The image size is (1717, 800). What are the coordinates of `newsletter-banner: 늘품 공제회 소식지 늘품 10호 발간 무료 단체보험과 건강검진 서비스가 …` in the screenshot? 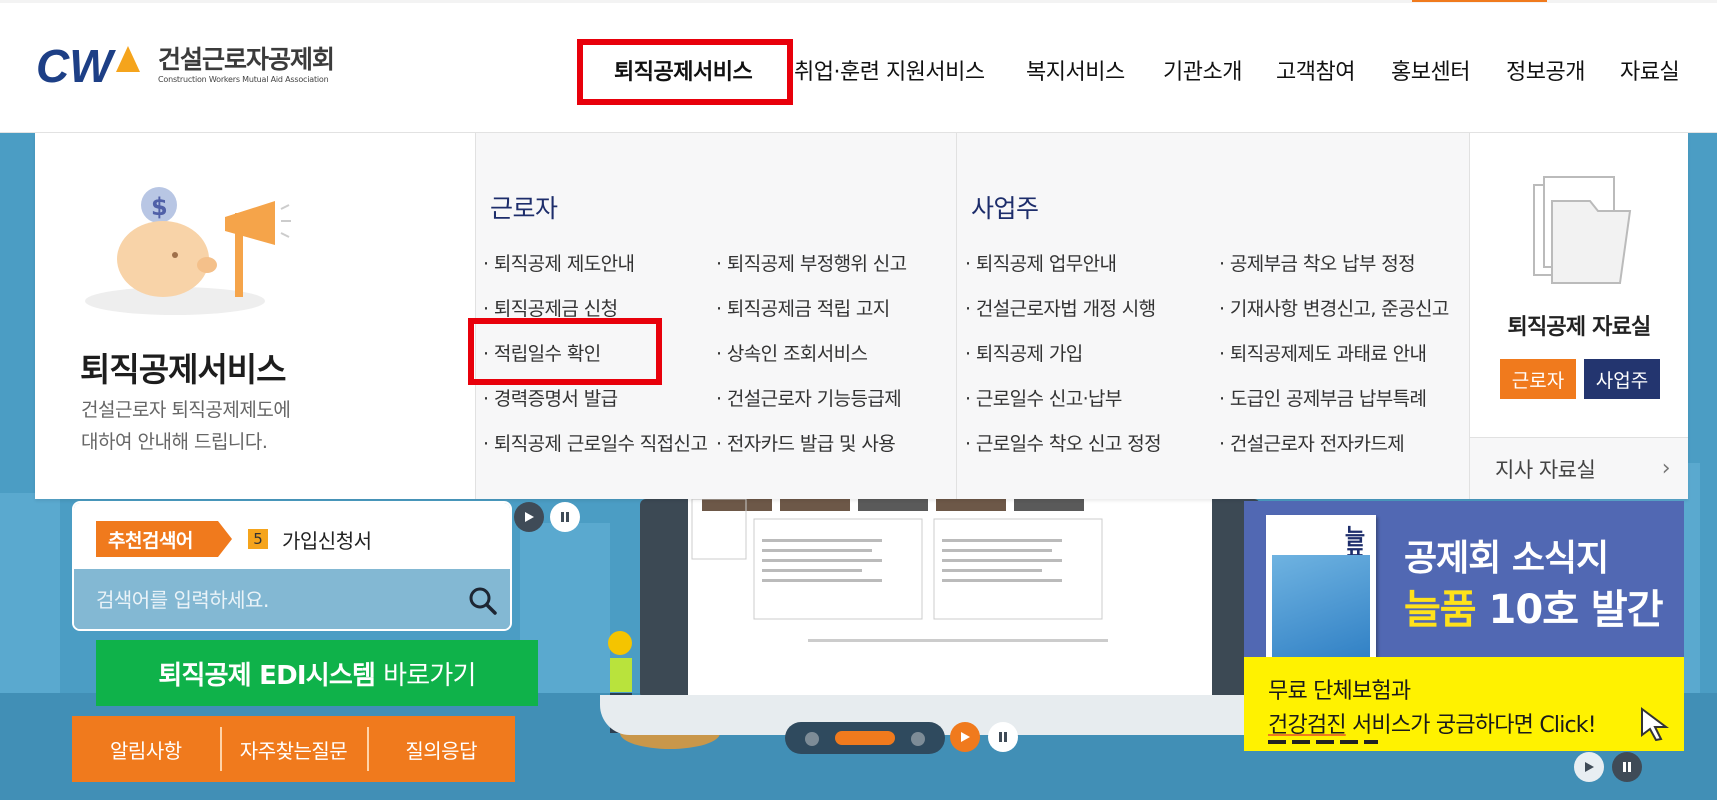 It's located at (1464, 626).